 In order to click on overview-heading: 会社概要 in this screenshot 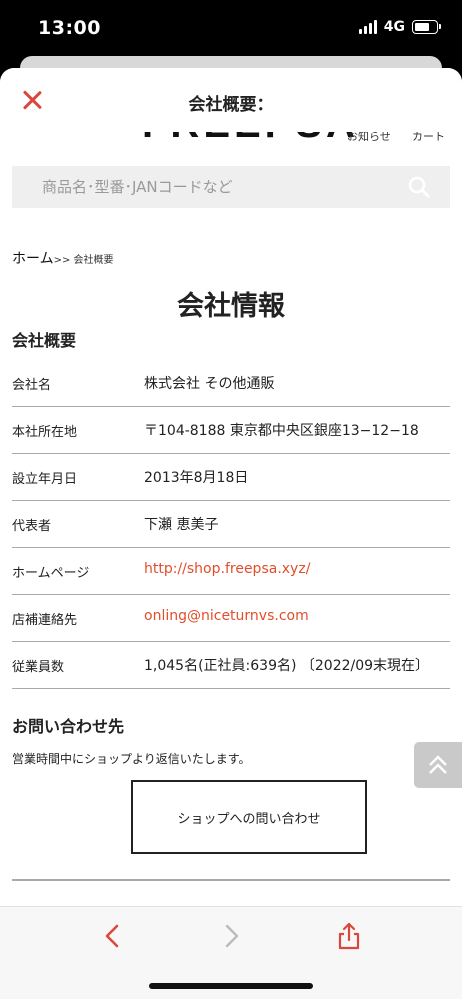, I will do `click(44, 340)`.